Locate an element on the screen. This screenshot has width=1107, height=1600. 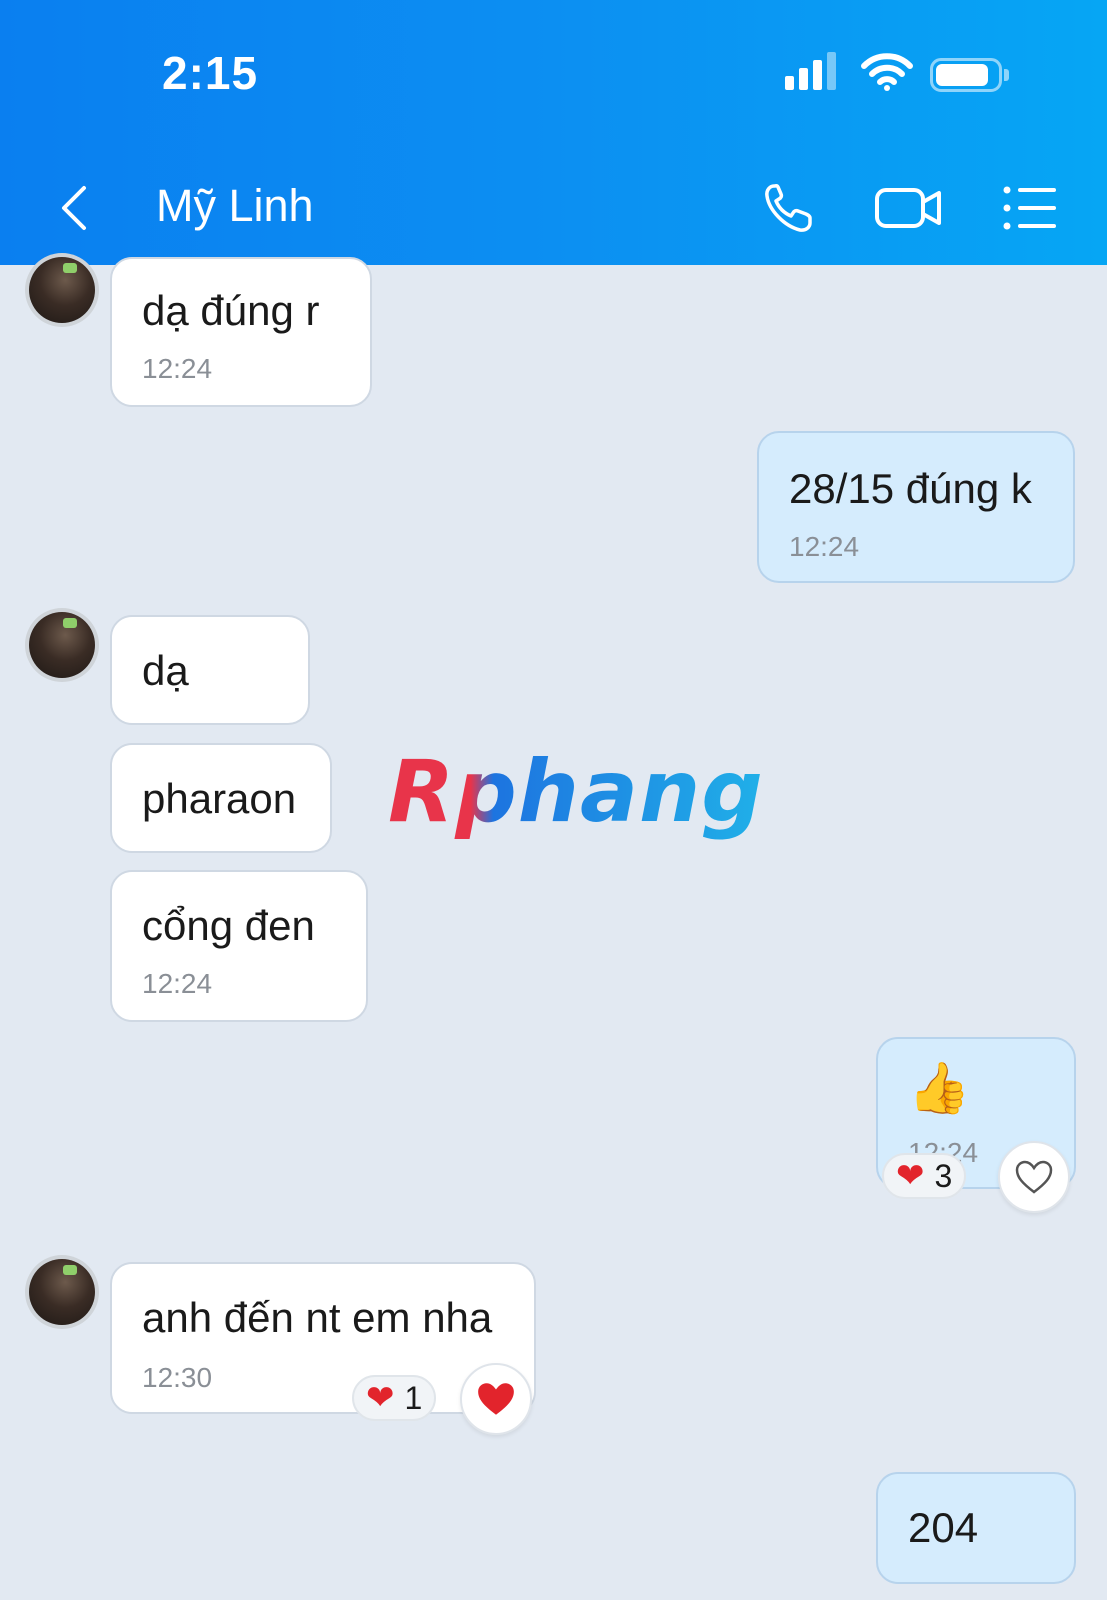
message-text: anh đến nt em nha is located at coordinates (317, 1317).